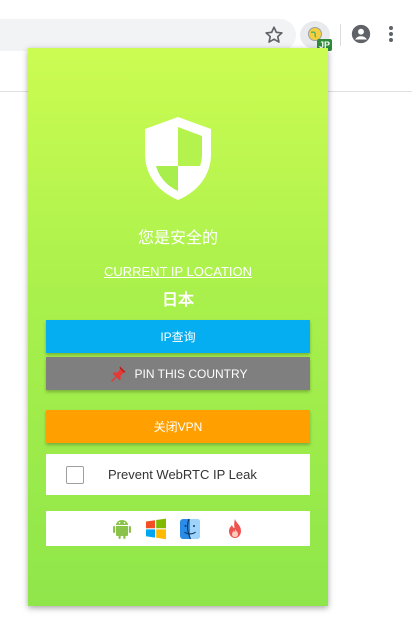  Describe the element at coordinates (391, 34) in the screenshot. I see `kebab-menu-icon` at that location.